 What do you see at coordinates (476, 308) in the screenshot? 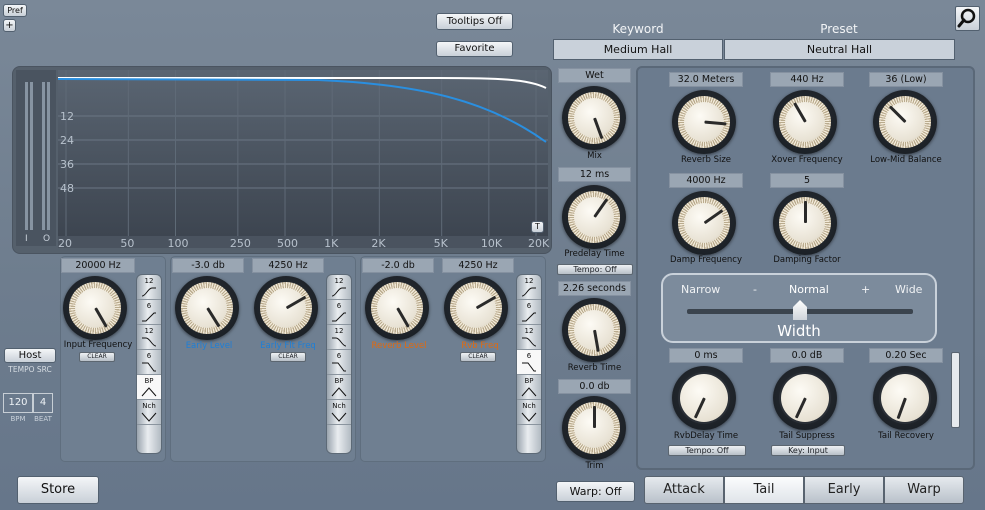
I see `rvb-freq-knob` at bounding box center [476, 308].